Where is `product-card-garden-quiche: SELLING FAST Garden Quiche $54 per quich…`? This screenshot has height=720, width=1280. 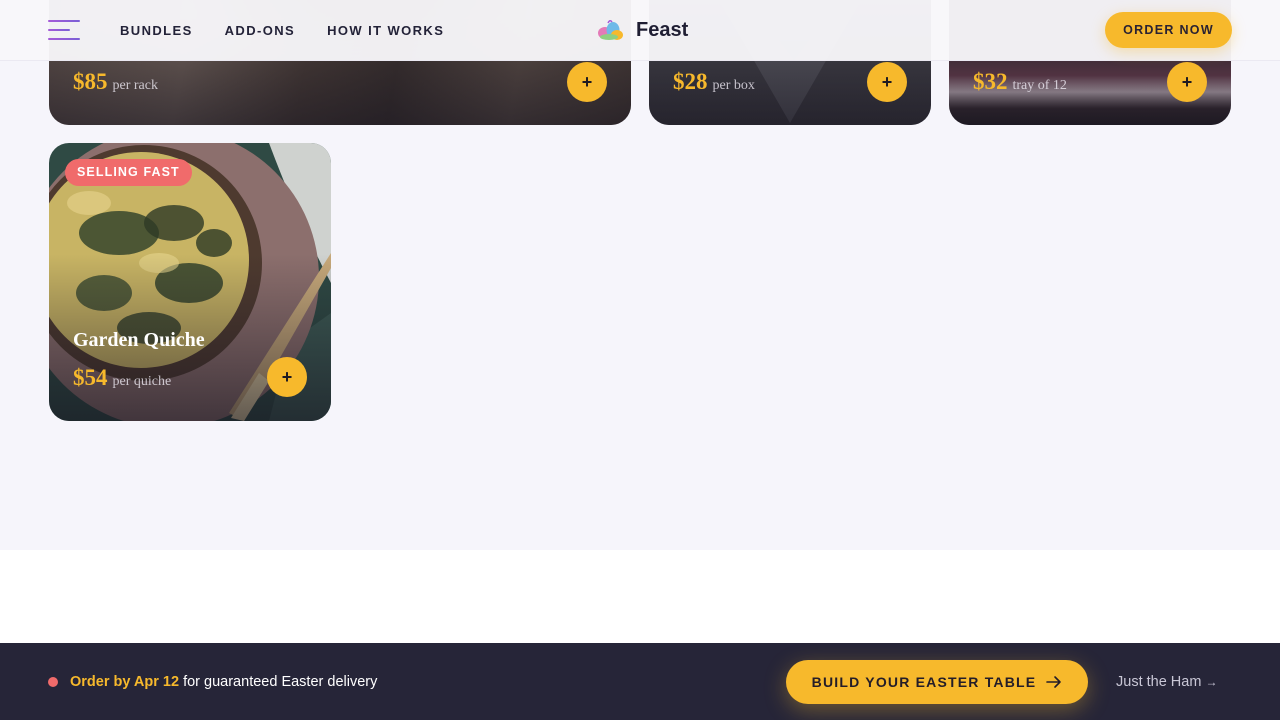
product-card-garden-quiche: SELLING FAST Garden Quiche $54 per quich… is located at coordinates (190, 282).